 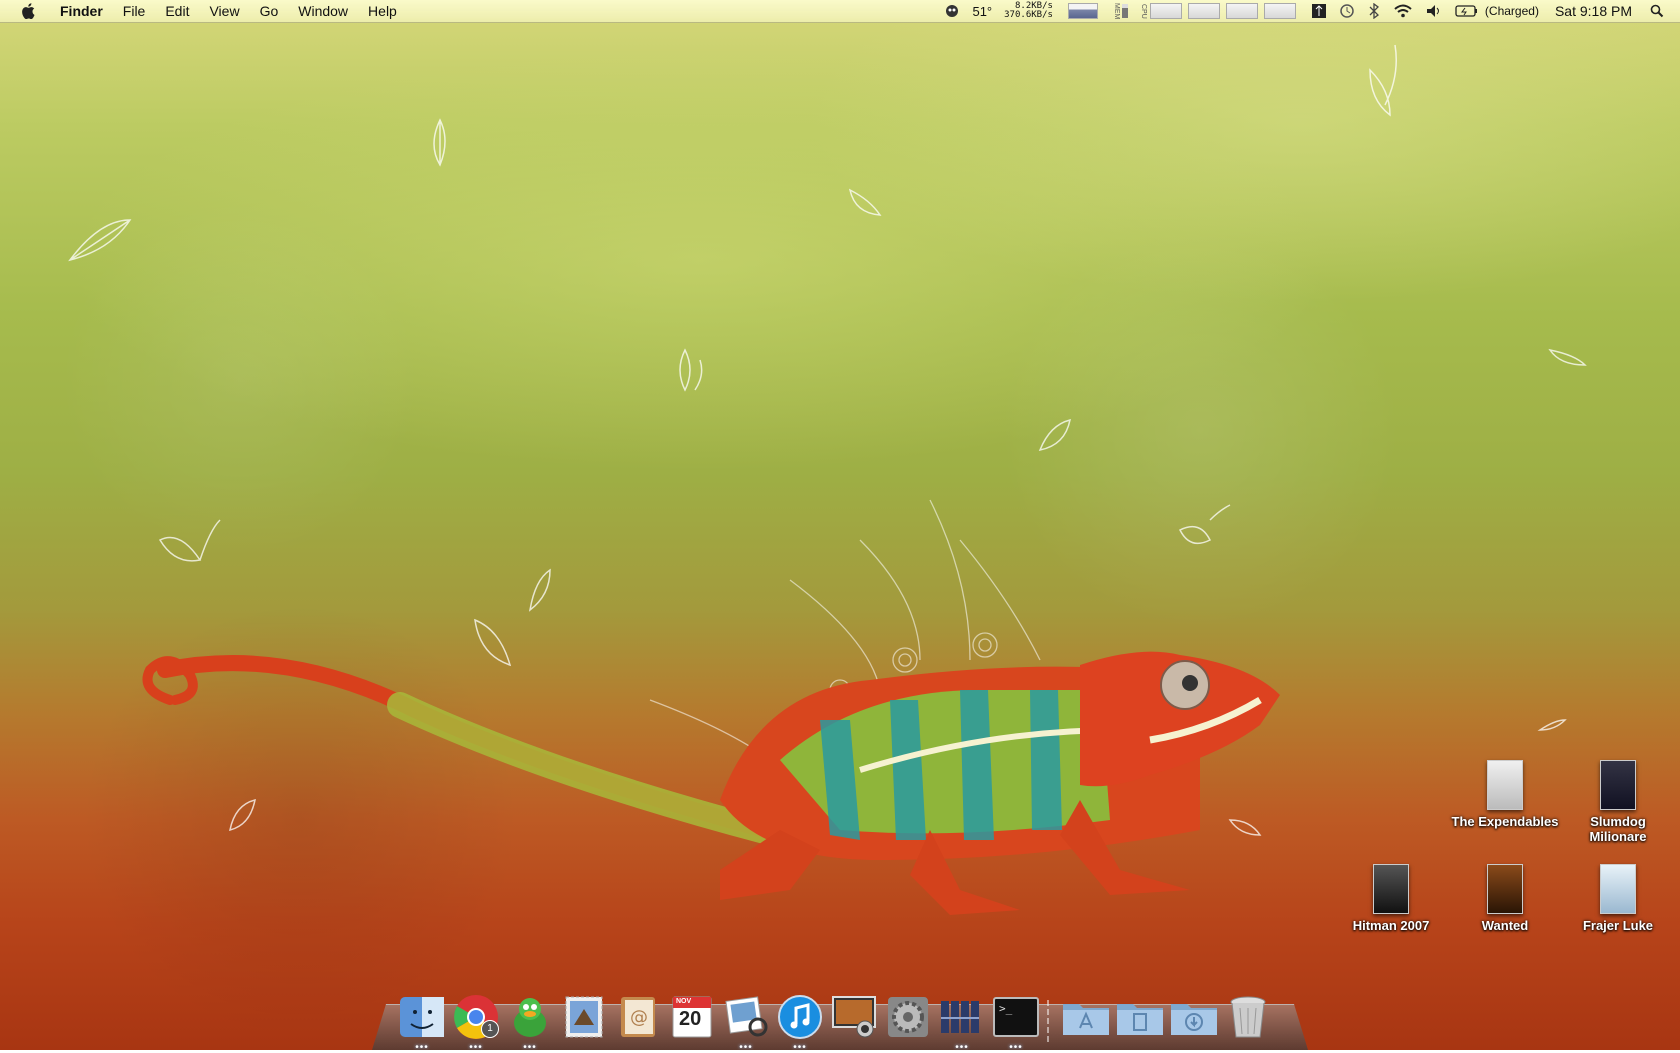 What do you see at coordinates (490, 1029) in the screenshot?
I see `chrome-badge: 1` at bounding box center [490, 1029].